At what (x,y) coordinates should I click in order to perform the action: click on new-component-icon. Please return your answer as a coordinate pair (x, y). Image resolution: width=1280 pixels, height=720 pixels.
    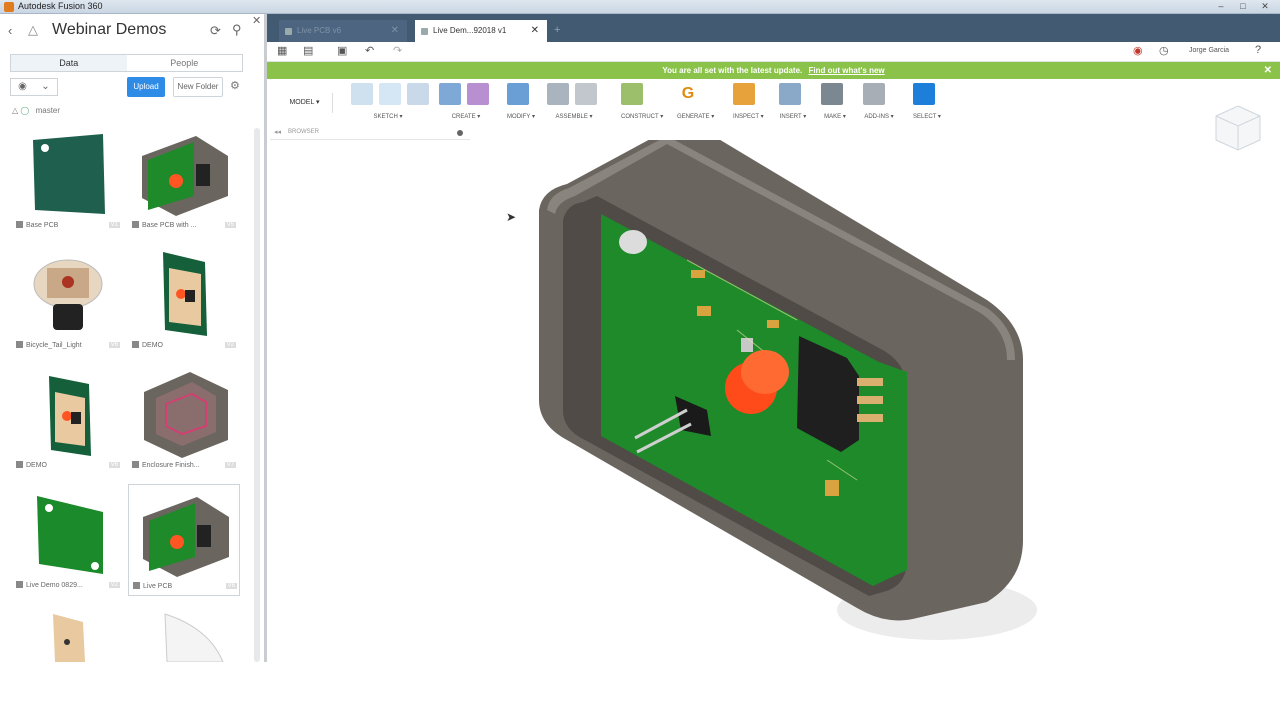
    Looking at the image, I should click on (558, 94).